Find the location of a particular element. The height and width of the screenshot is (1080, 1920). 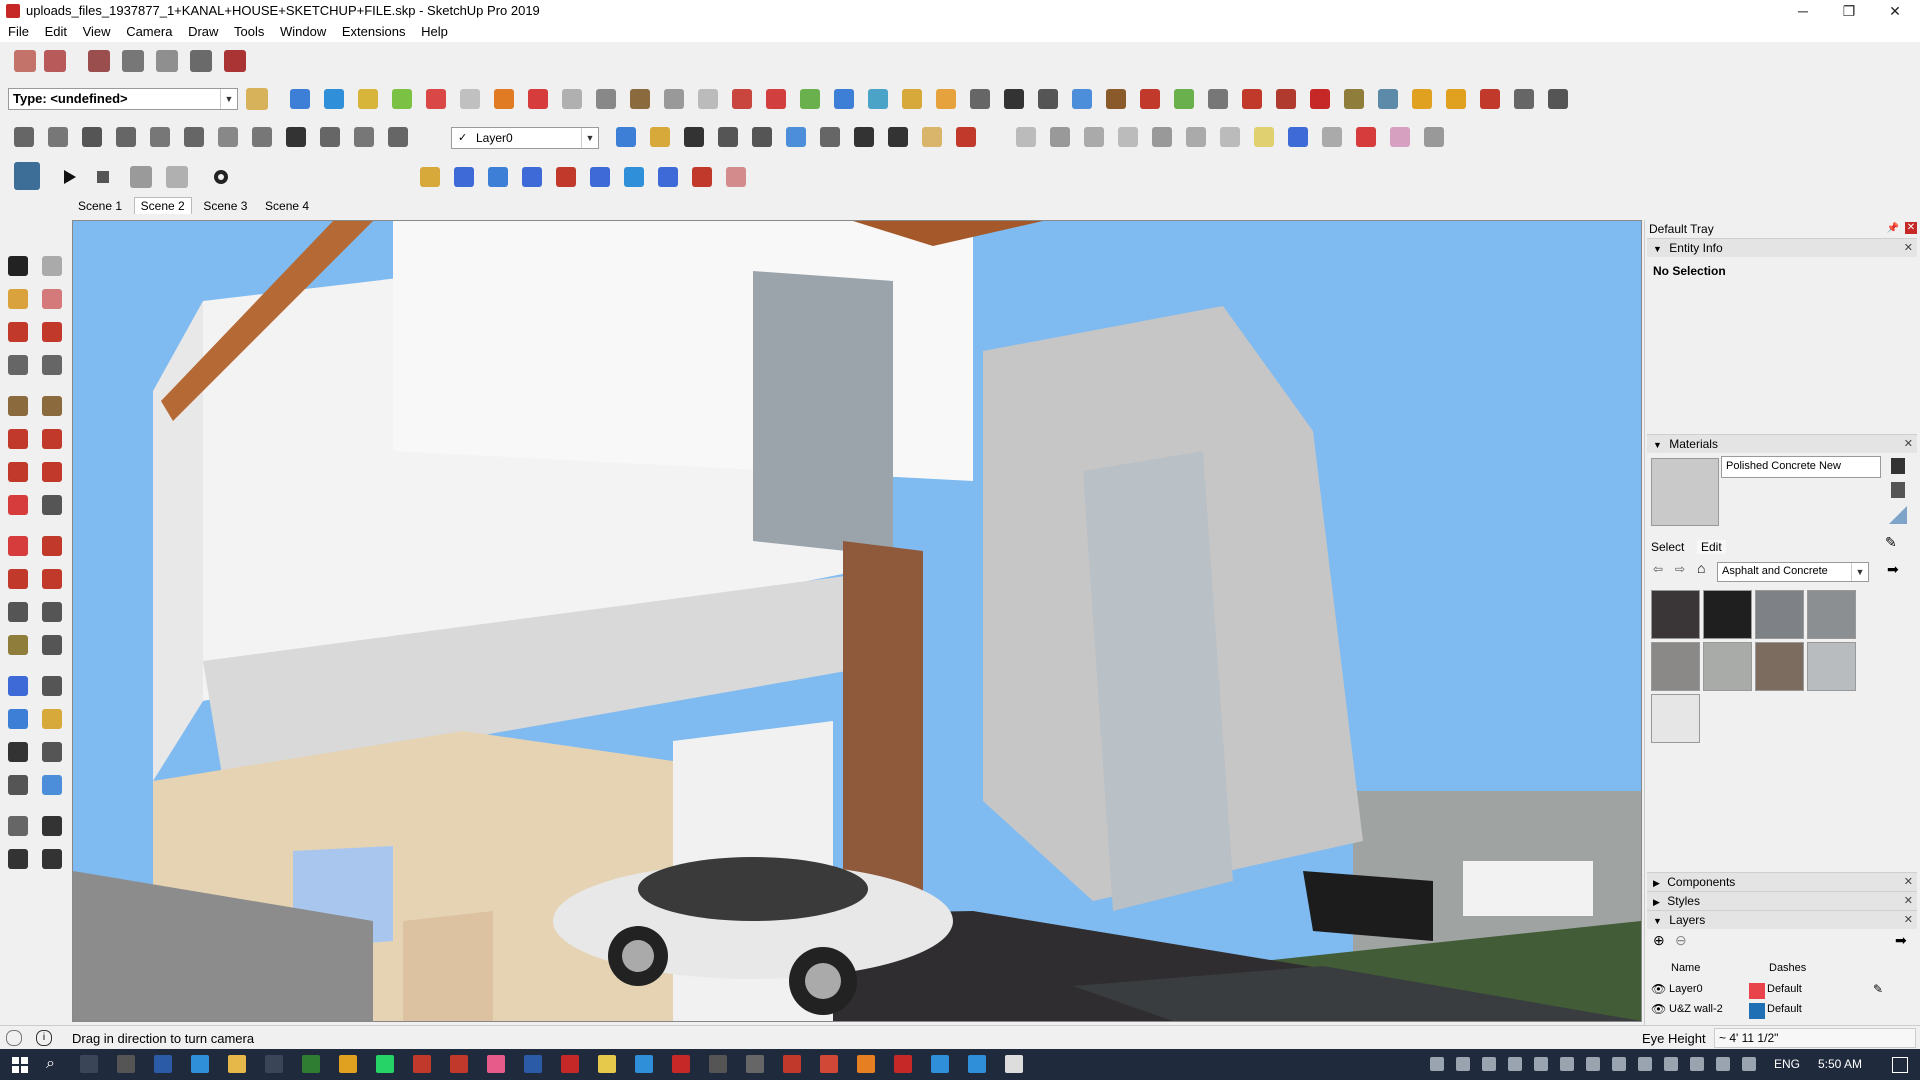

minimize-button: ─ is located at coordinates (1803, 11).